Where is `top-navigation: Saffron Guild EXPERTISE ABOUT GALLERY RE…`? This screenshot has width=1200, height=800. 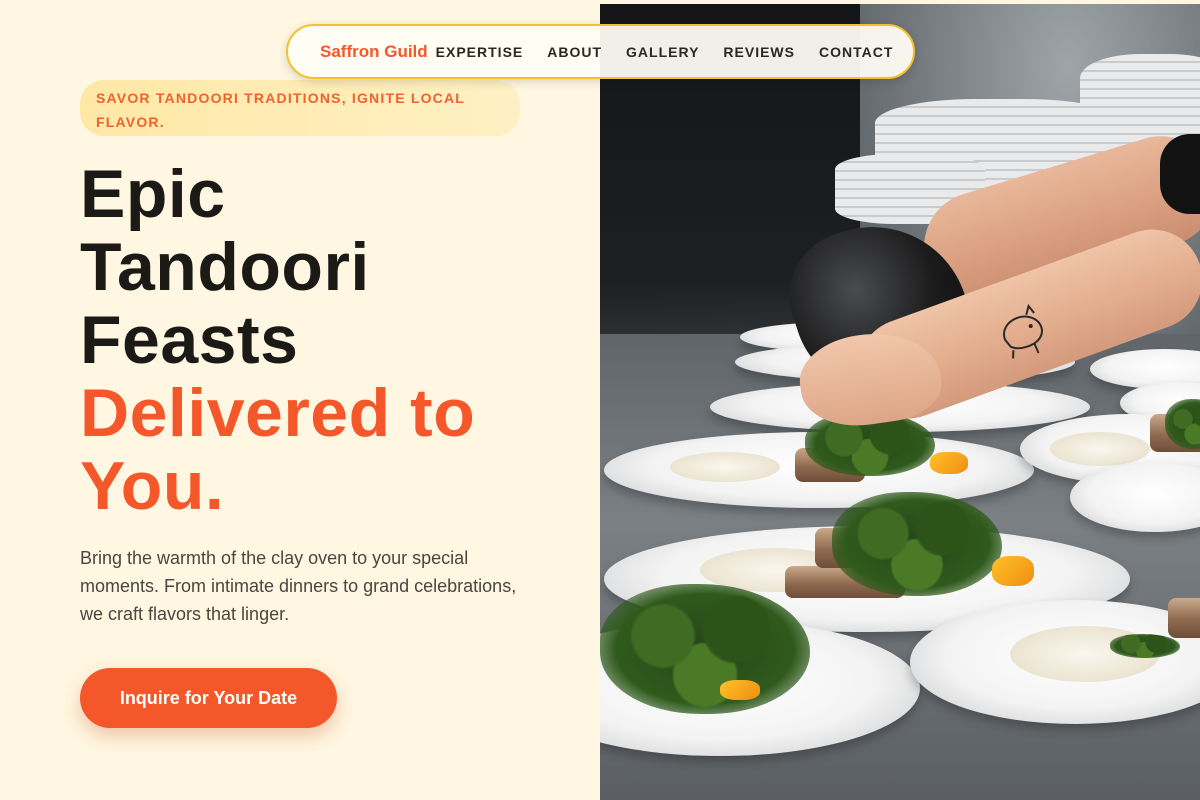
top-navigation: Saffron Guild EXPERTISE ABOUT GALLERY RE… is located at coordinates (600, 51).